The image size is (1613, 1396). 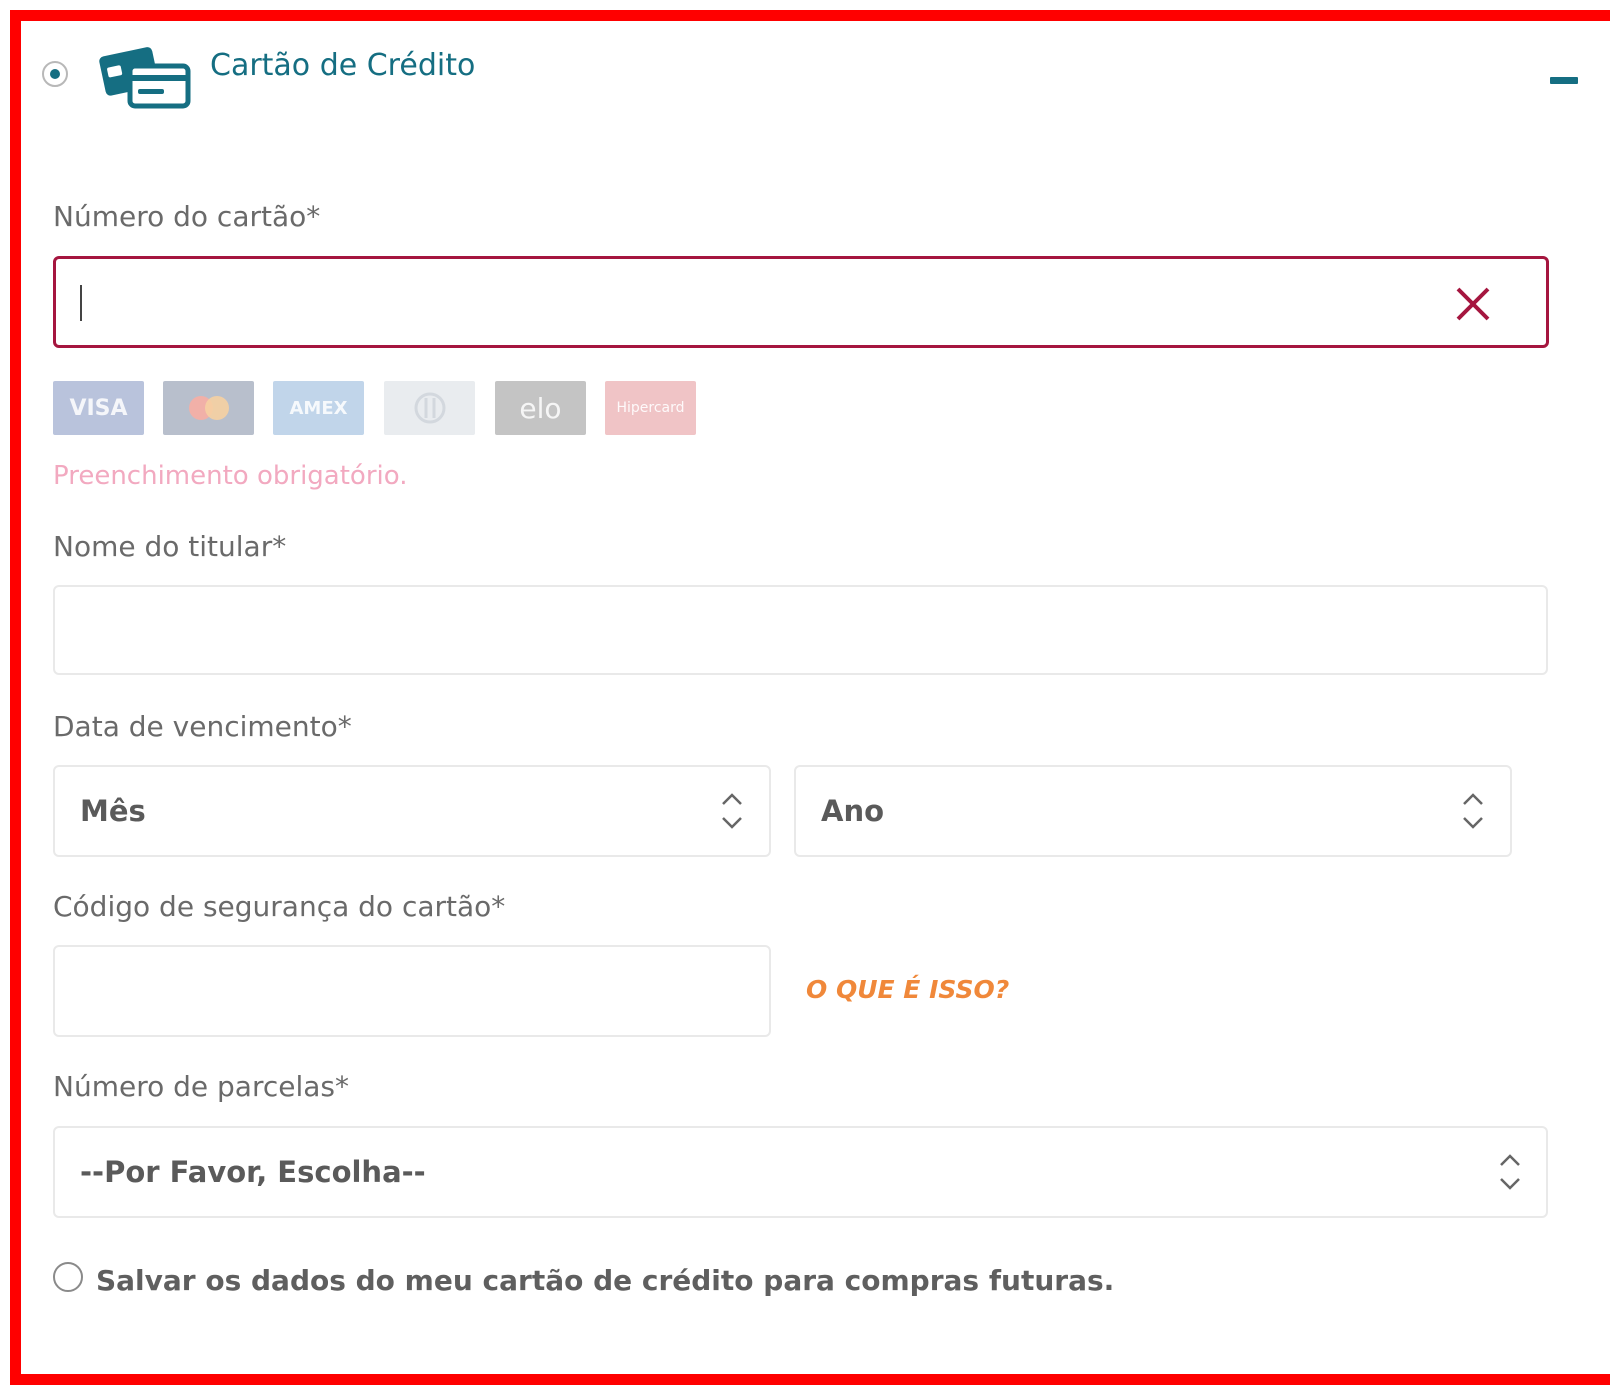 I want to click on mastercard-circles-icon, so click(x=208, y=408).